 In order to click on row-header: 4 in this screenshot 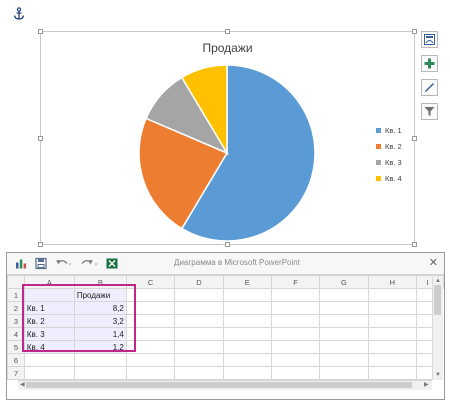, I will do `click(16, 334)`.